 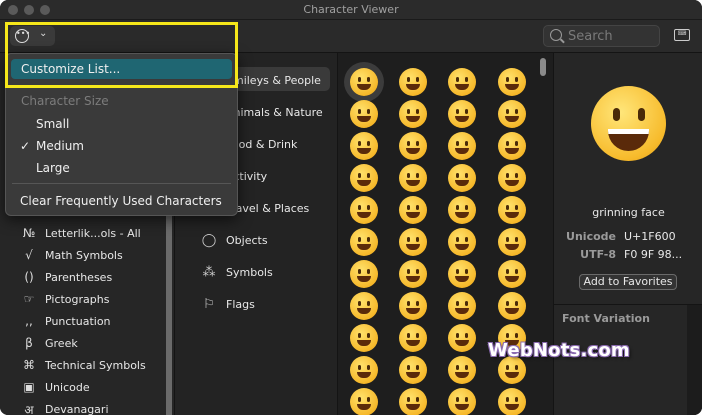 I want to click on category-label: Flags, so click(x=240, y=304).